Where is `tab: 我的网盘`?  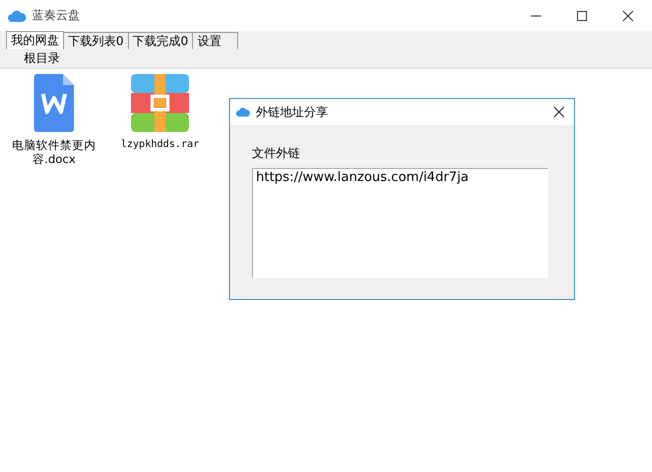
tab: 我的网盘 is located at coordinates (35, 40).